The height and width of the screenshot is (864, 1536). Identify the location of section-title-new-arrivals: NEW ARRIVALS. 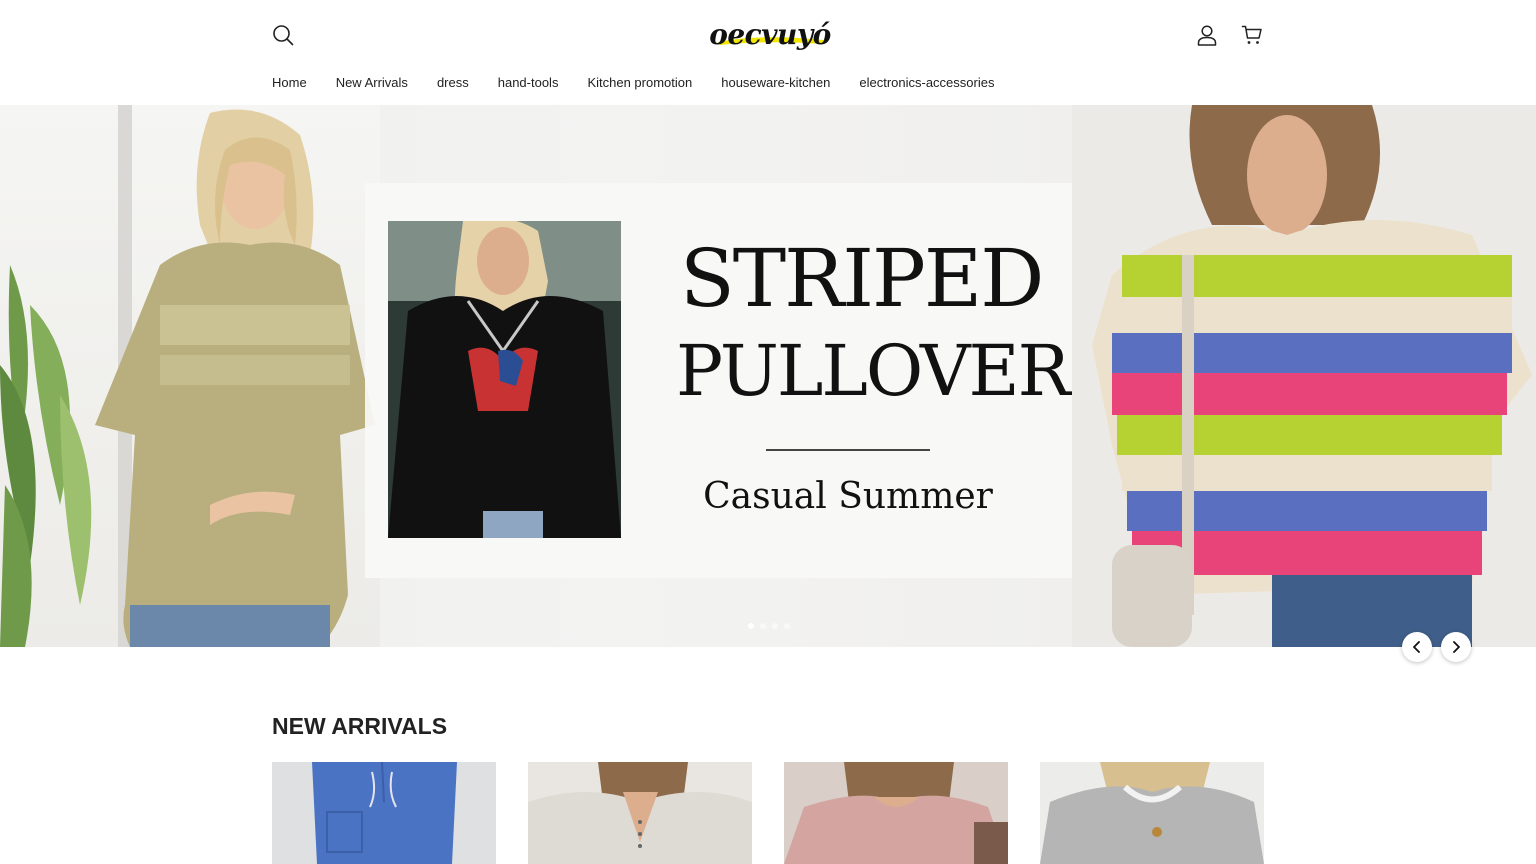
(360, 726).